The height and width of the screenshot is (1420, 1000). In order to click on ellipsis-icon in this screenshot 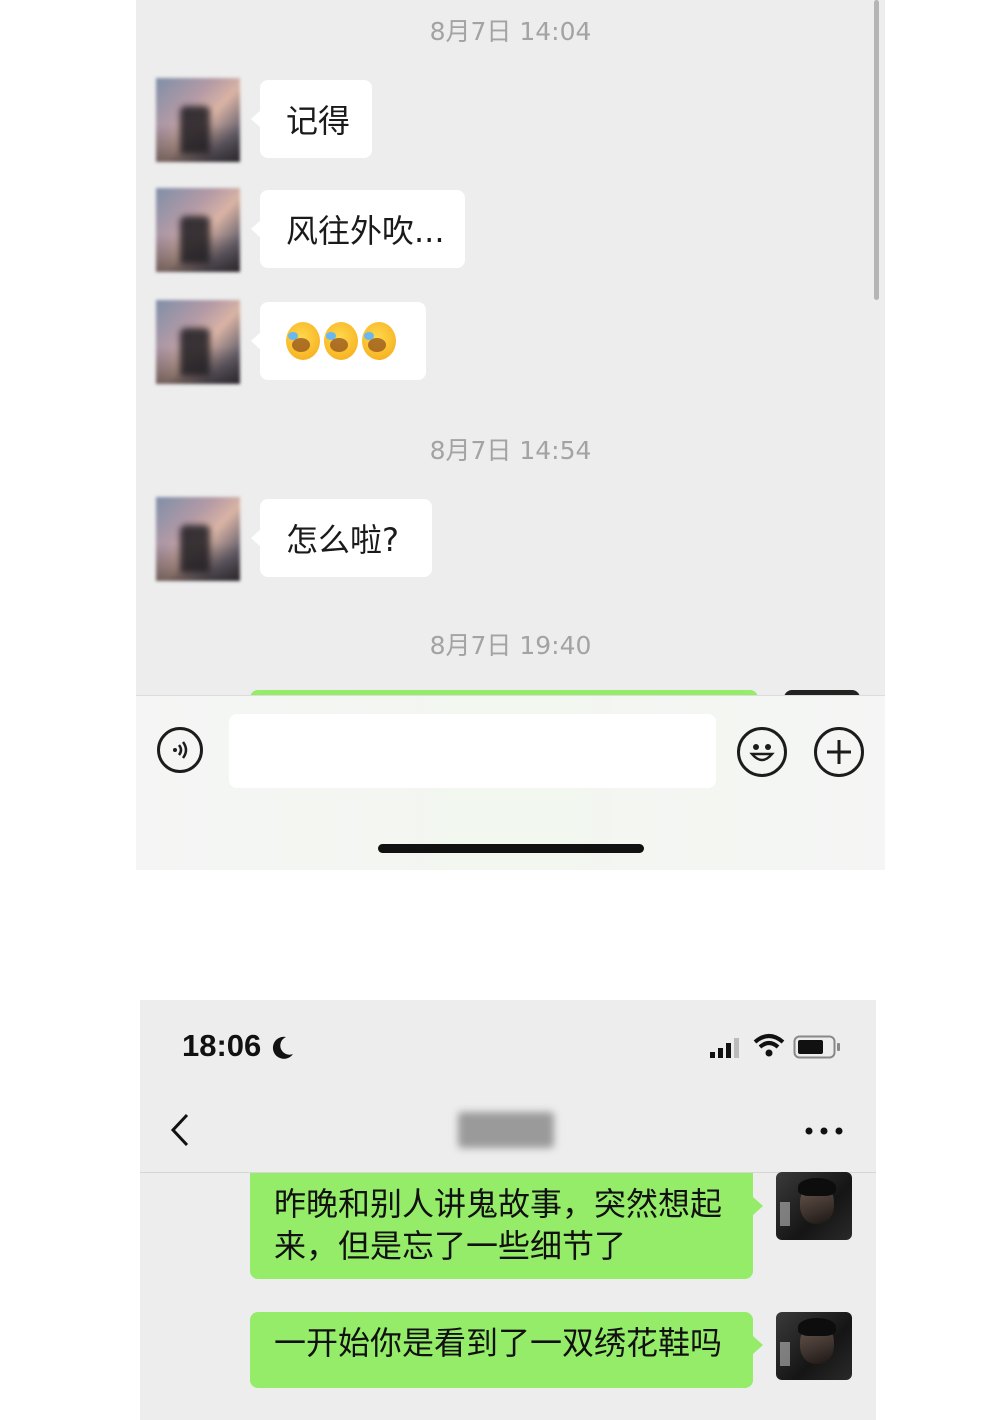, I will do `click(824, 1131)`.